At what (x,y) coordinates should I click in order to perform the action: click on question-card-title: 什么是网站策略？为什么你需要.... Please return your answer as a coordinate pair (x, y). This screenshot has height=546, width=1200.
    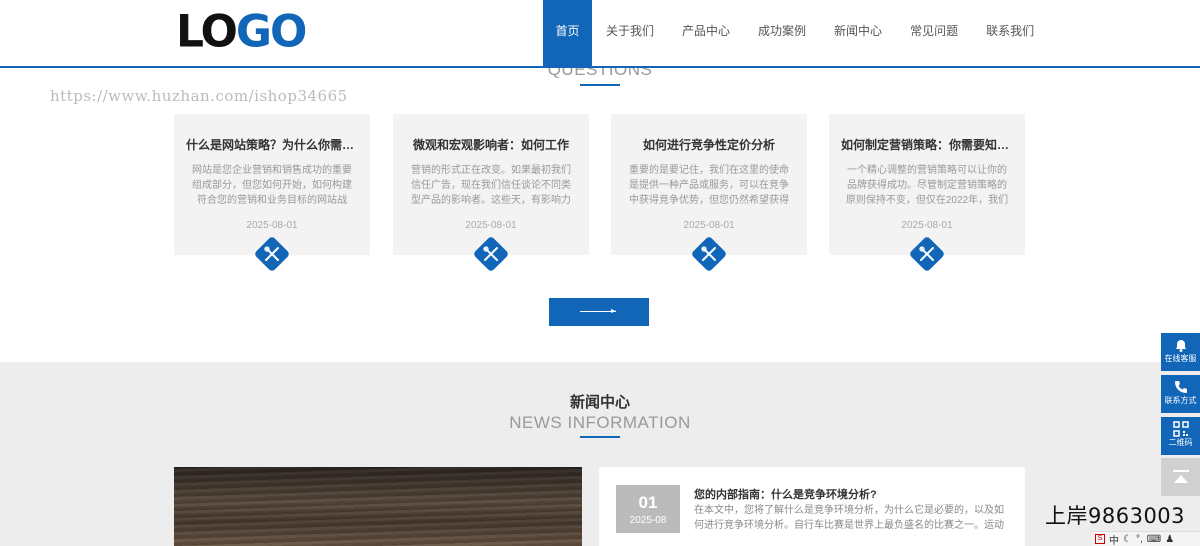
    Looking at the image, I should click on (272, 144).